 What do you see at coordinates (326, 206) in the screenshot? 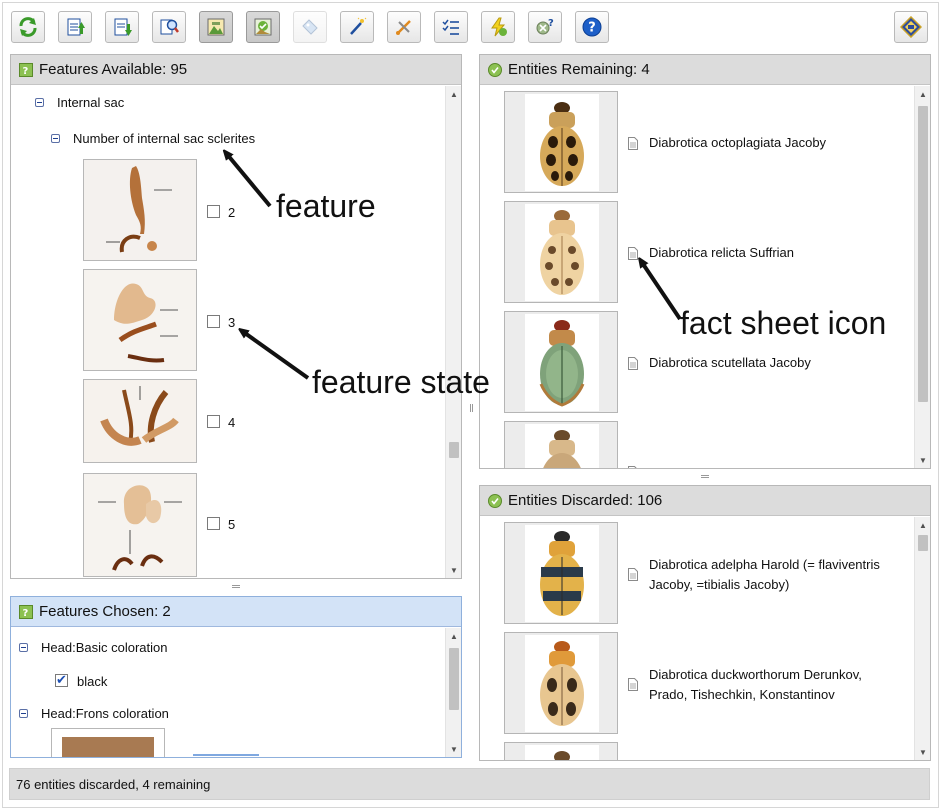
I see `annotation-feature: feature` at bounding box center [326, 206].